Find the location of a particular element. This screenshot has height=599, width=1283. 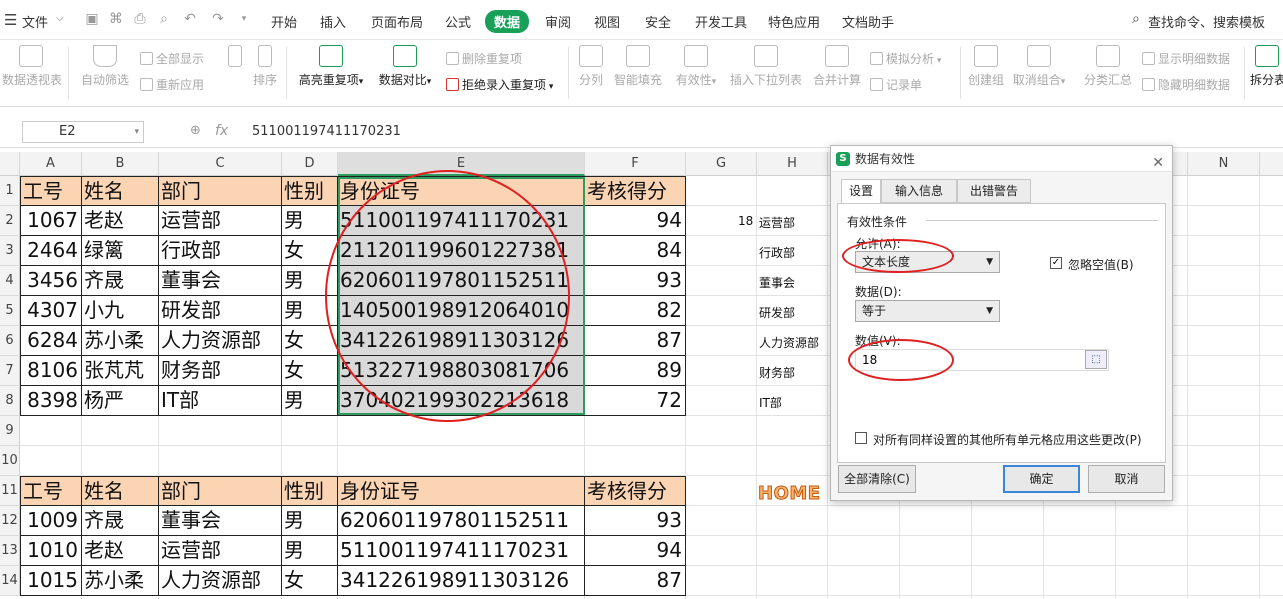

table-cell: 绿篱 is located at coordinates (120, 251).